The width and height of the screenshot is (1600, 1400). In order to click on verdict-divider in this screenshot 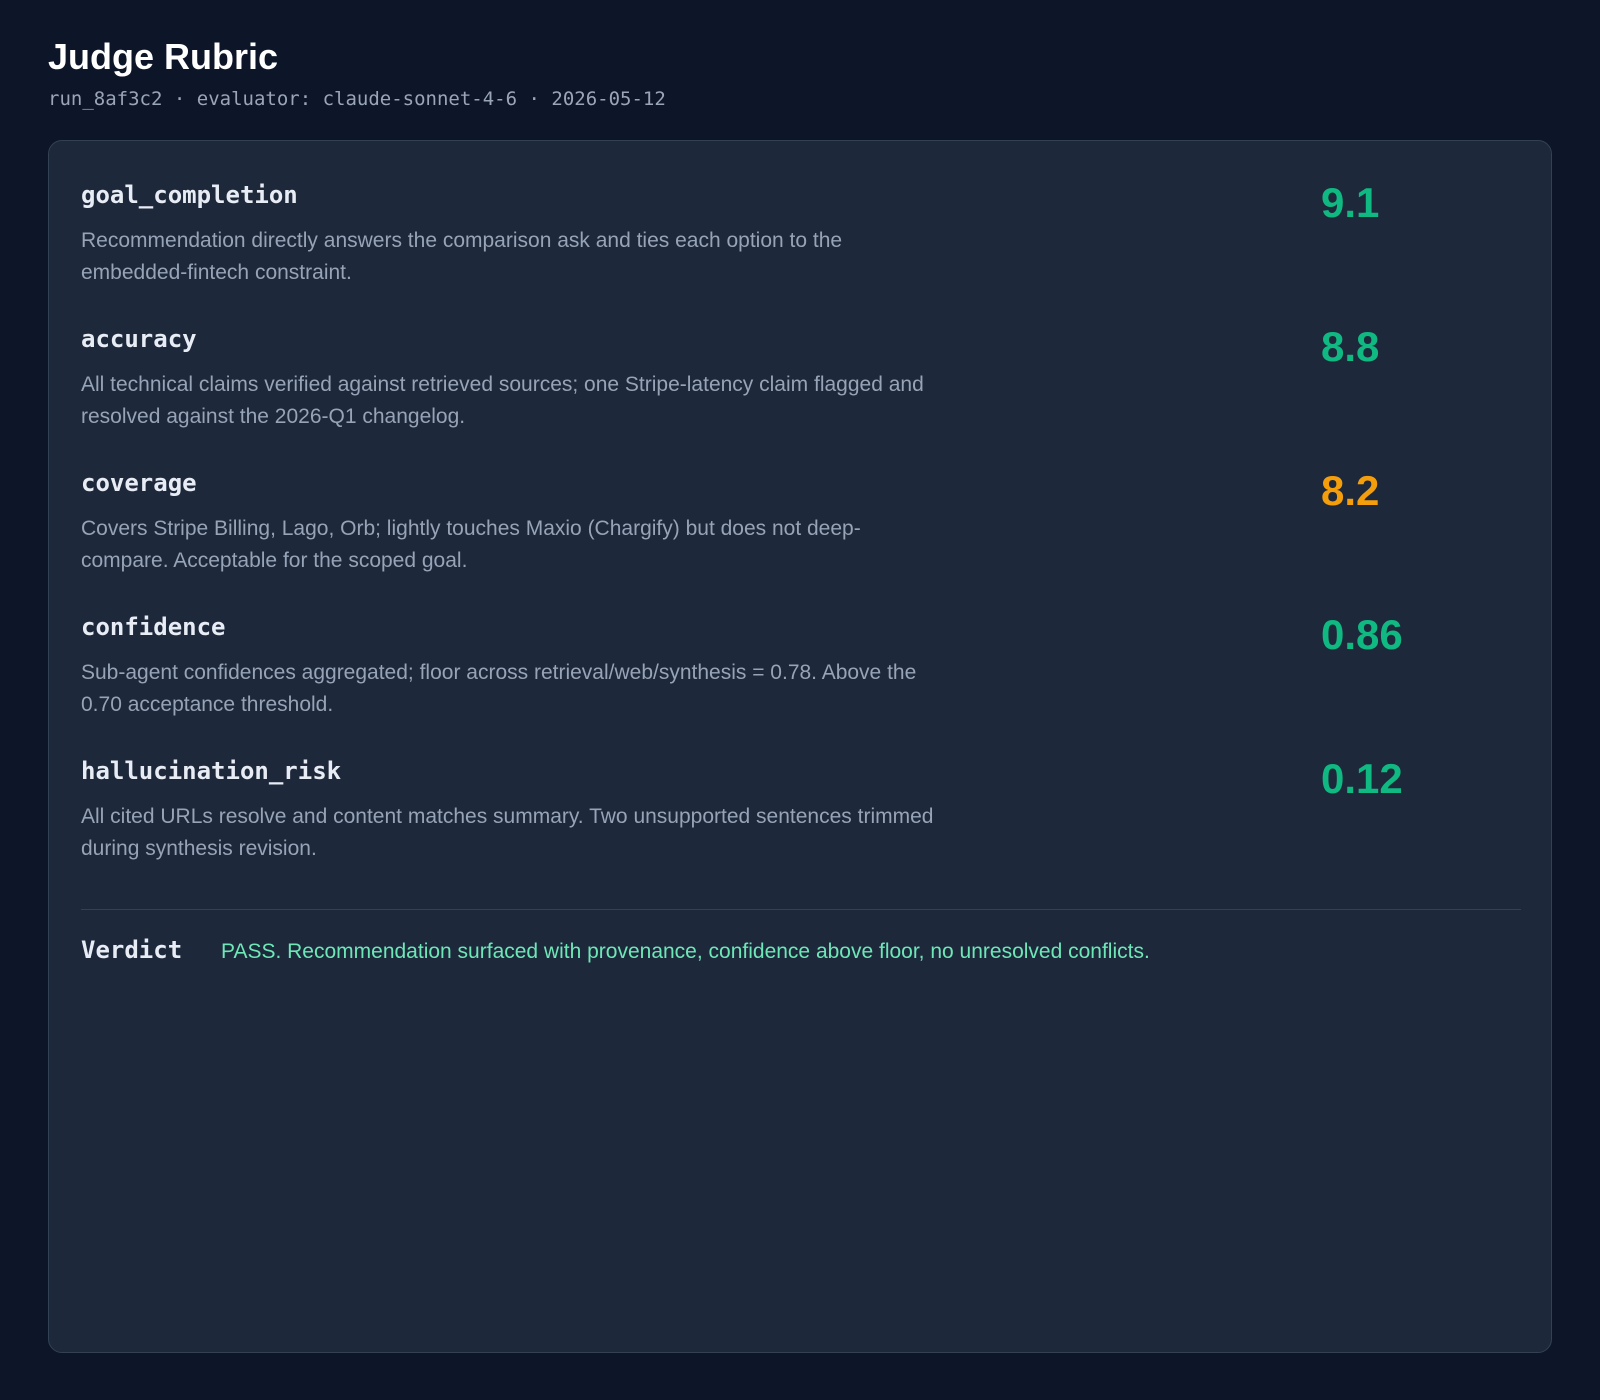, I will do `click(801, 909)`.